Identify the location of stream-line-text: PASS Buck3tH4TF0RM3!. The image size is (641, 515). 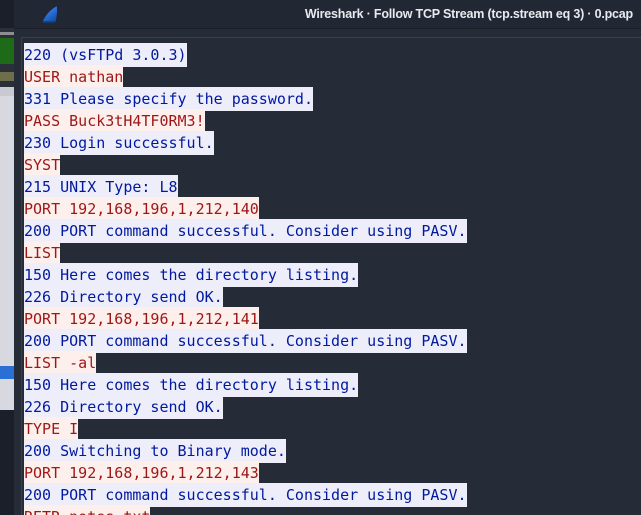
(114, 121).